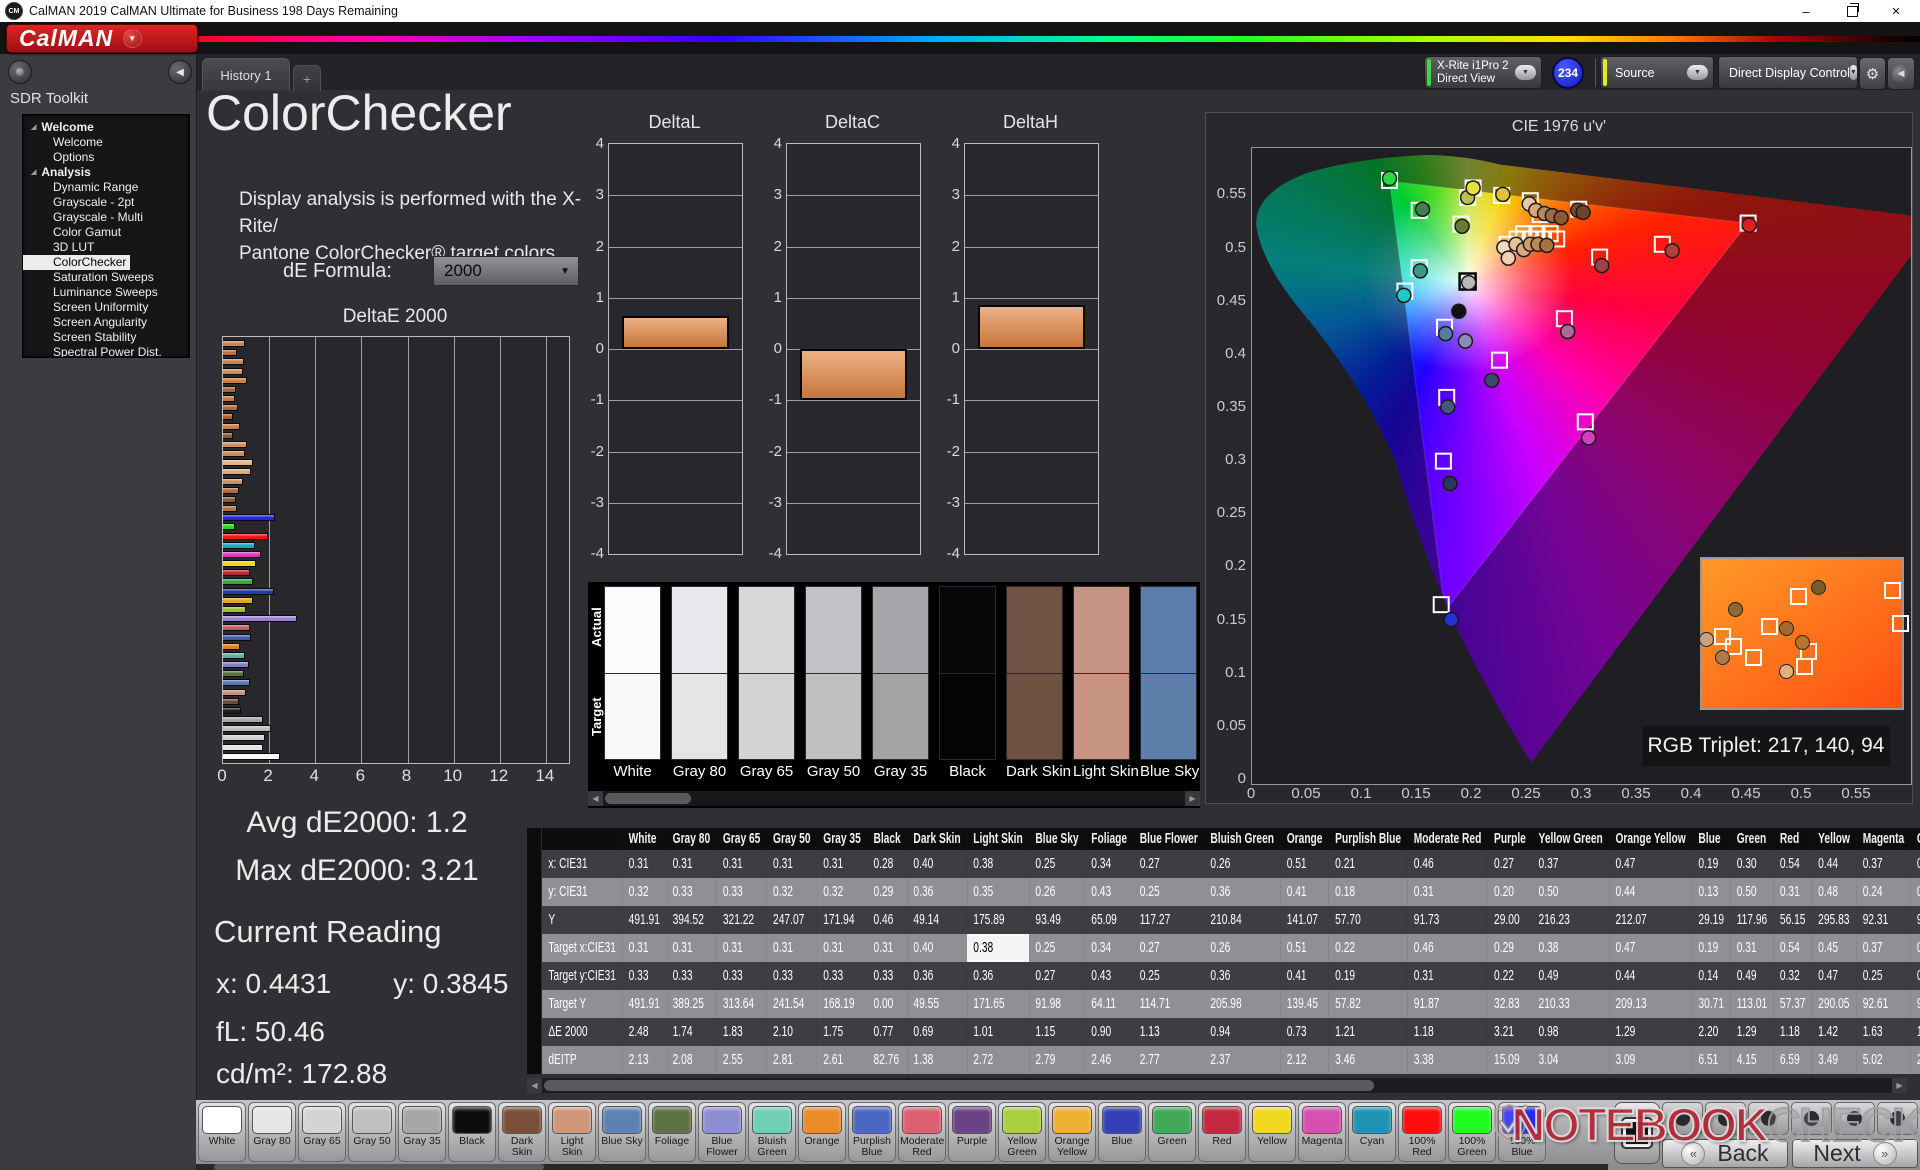 Image resolution: width=1920 pixels, height=1170 pixels. I want to click on table-cell: 491.91, so click(644, 1004).